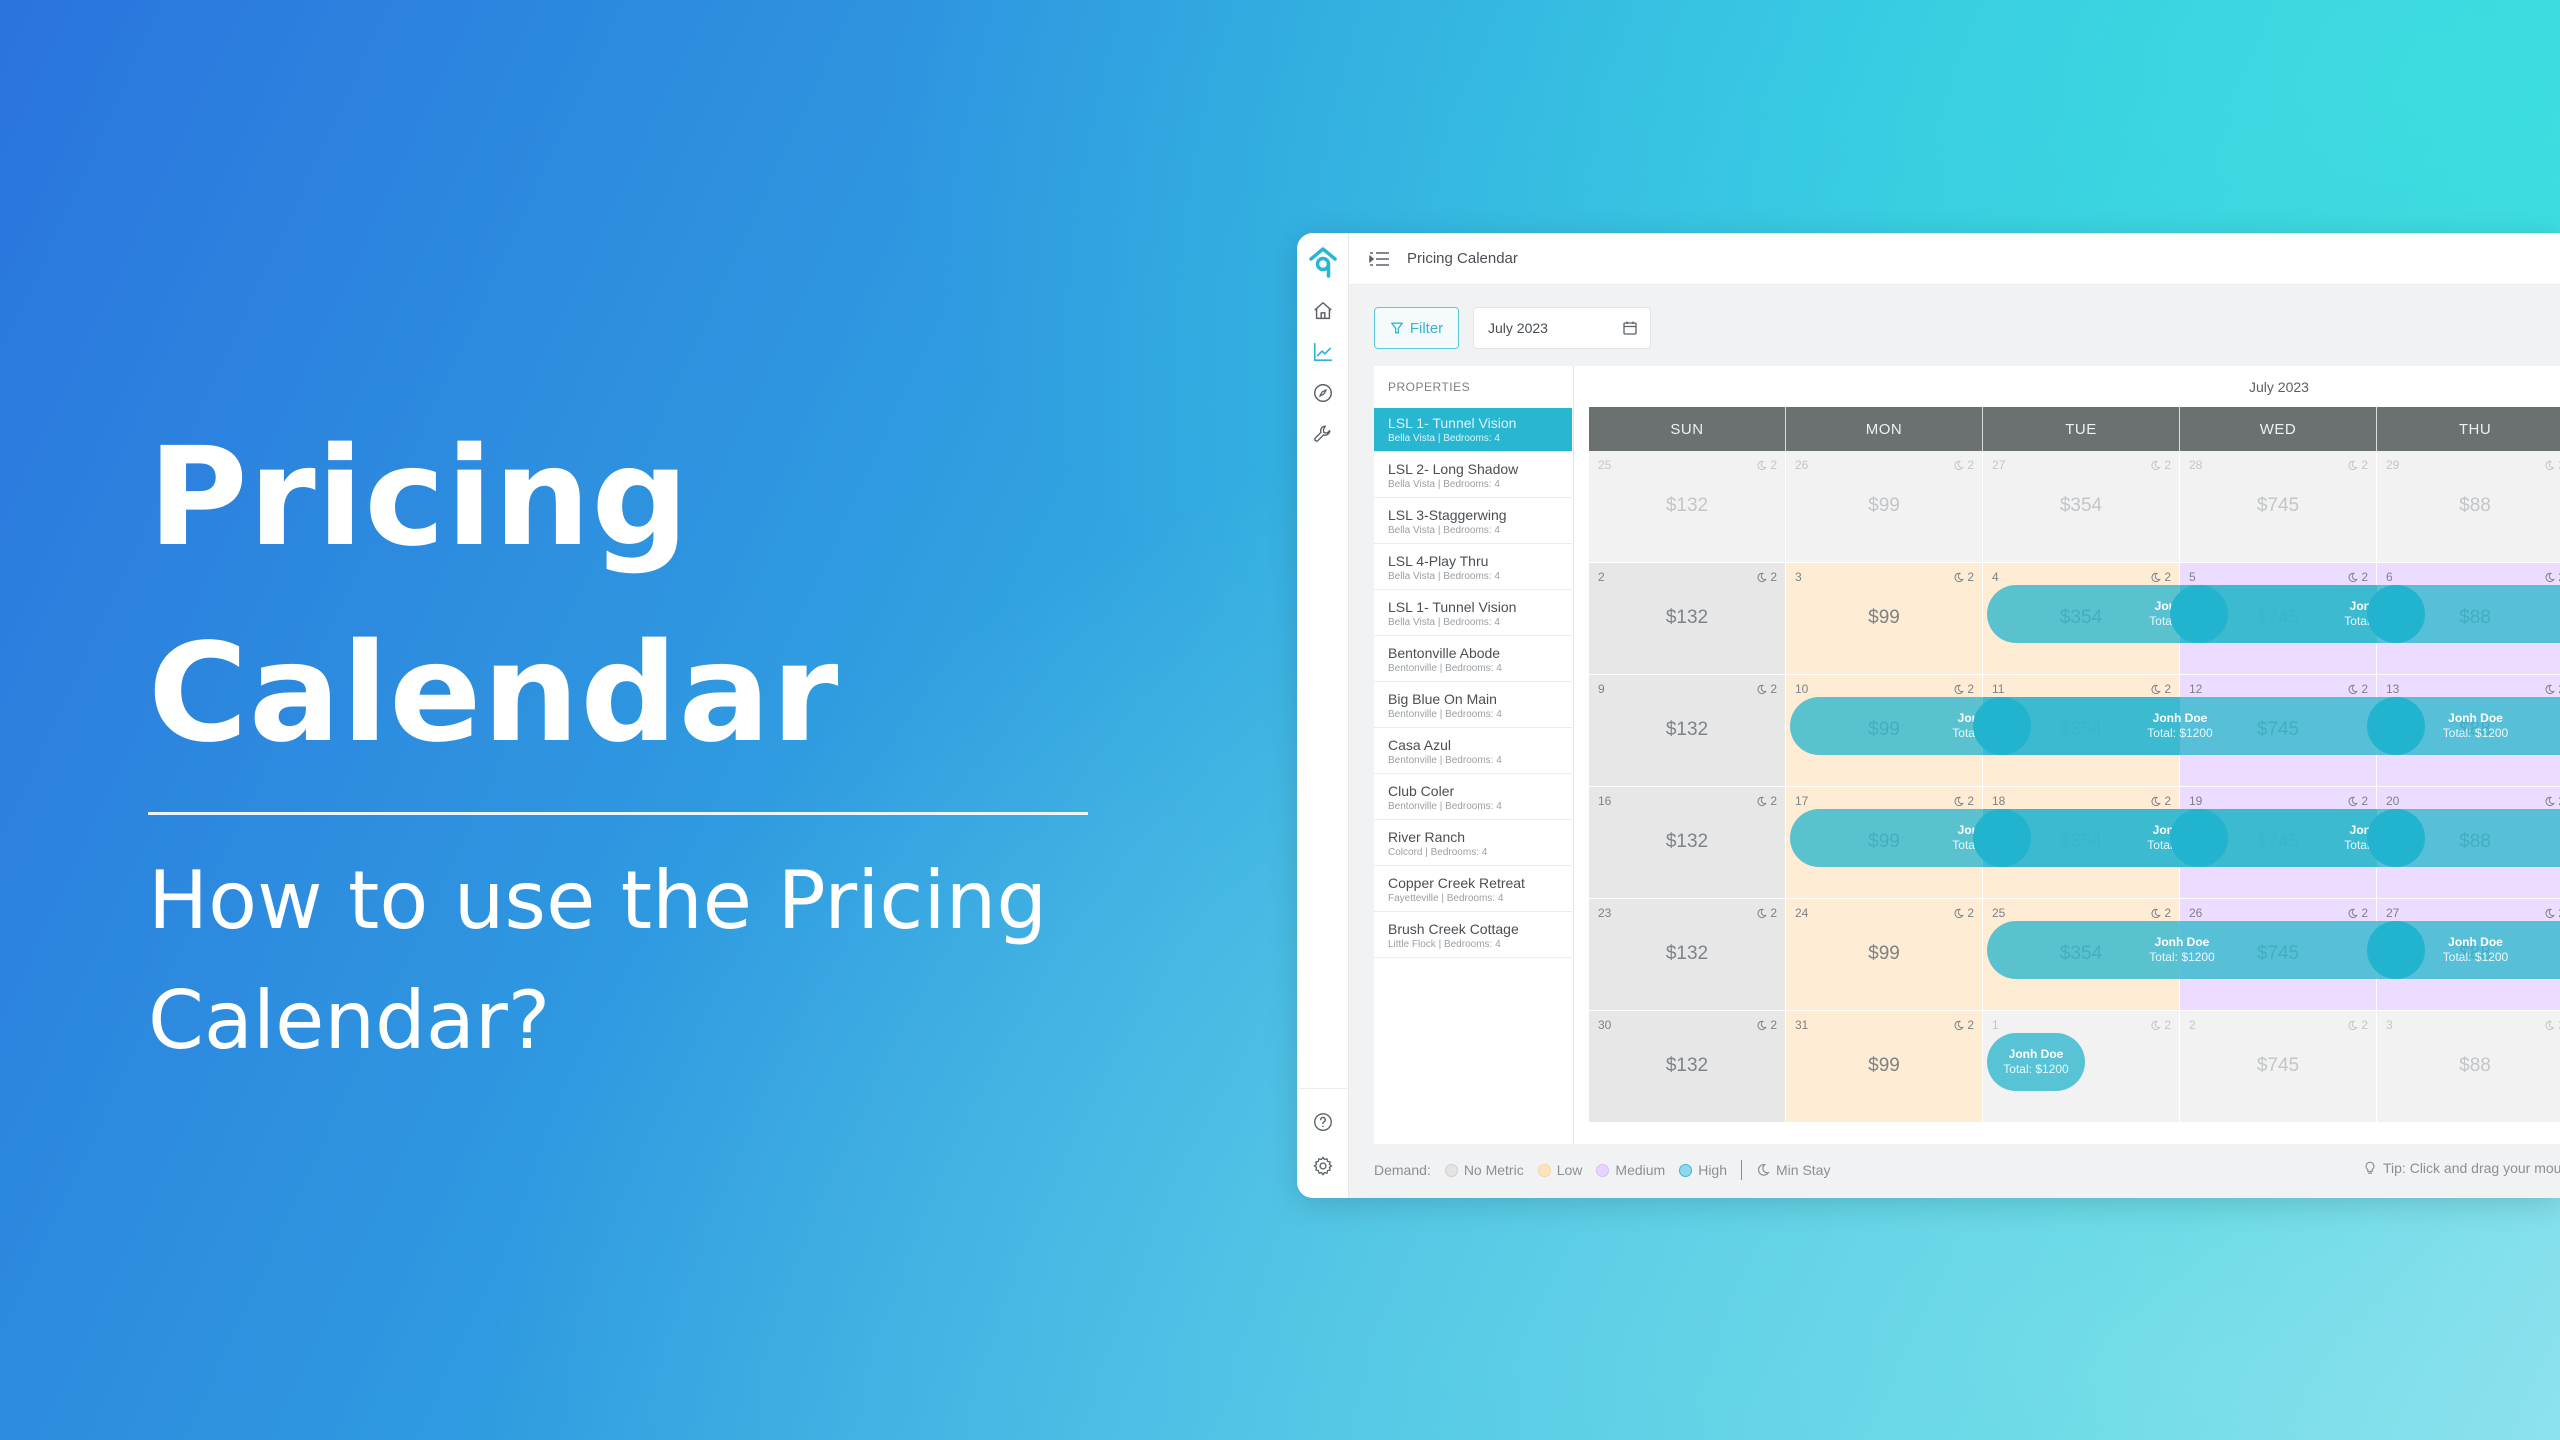 This screenshot has height=1440, width=2560. Describe the element at coordinates (1998, 689) in the screenshot. I see `day-number: 11` at that location.